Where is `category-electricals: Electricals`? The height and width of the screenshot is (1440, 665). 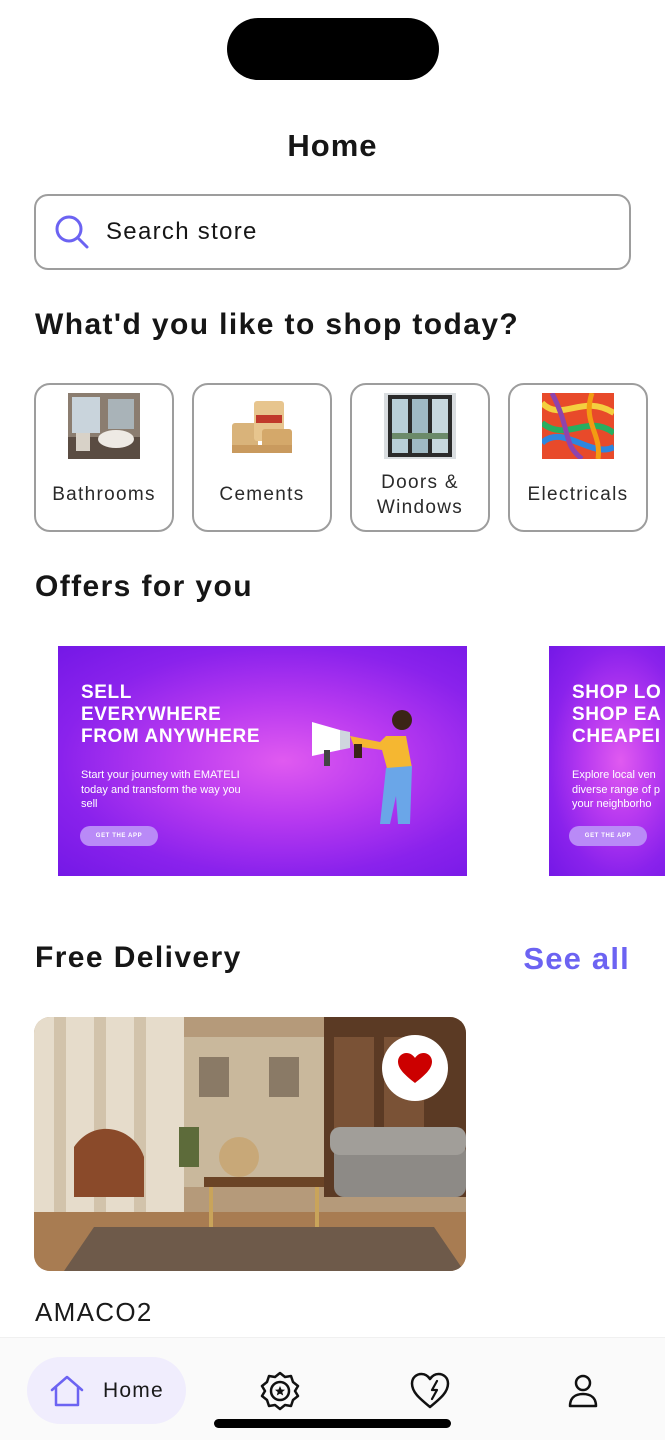
category-electricals: Electricals is located at coordinates (578, 457).